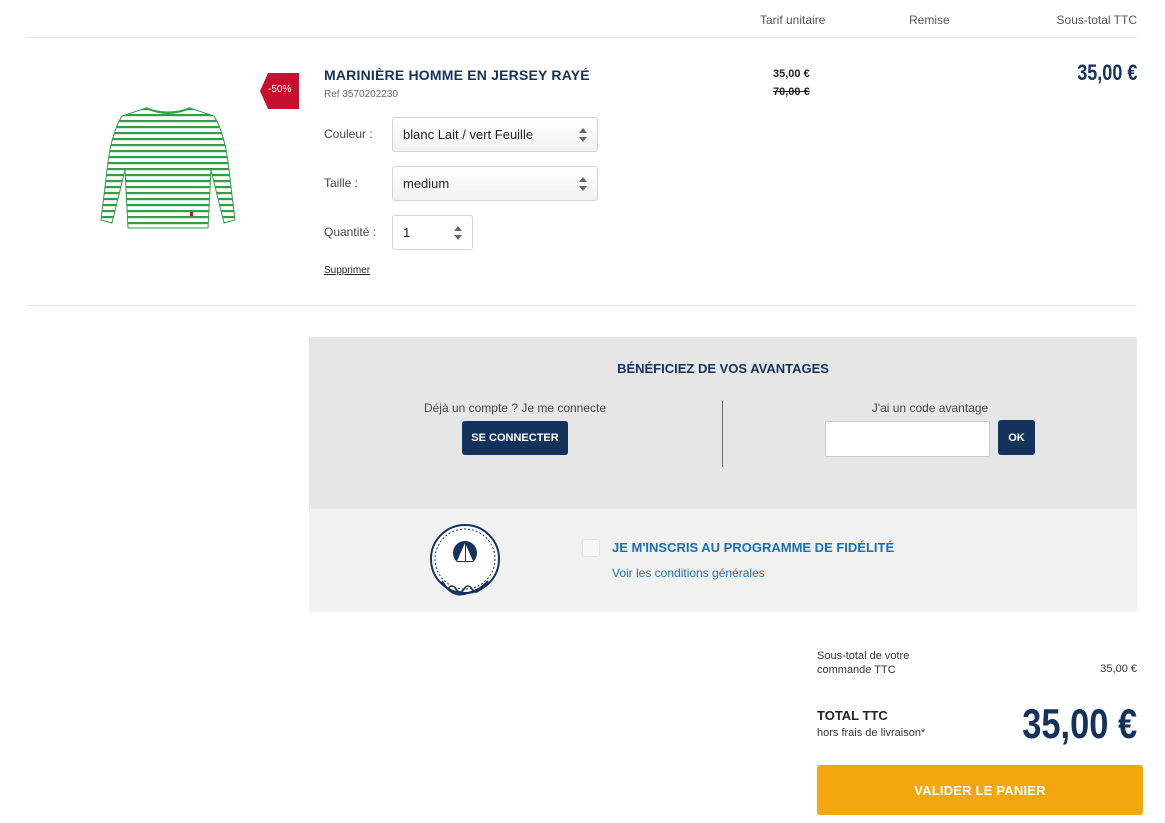 The image size is (1165, 823). Describe the element at coordinates (753, 547) in the screenshot. I see `loyalty-signup-label: JE M'INSCRIS AU PROGRAMME DE FIDÉLITÉ` at that location.